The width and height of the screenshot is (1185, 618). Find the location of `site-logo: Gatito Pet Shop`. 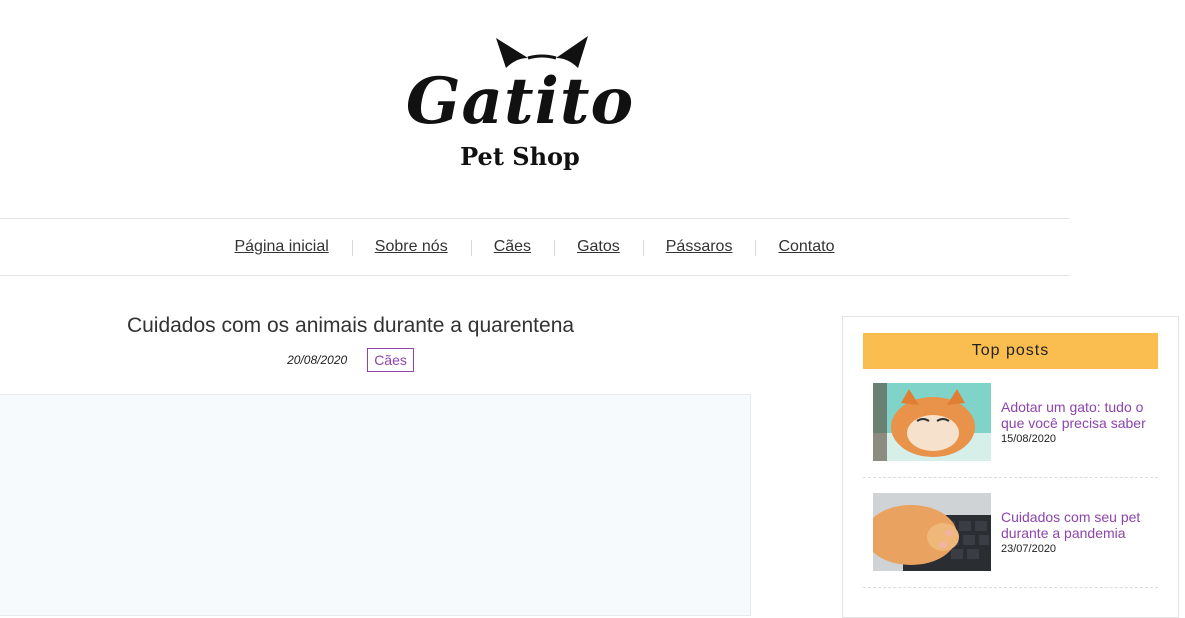

site-logo: Gatito Pet Shop is located at coordinates (520, 105).